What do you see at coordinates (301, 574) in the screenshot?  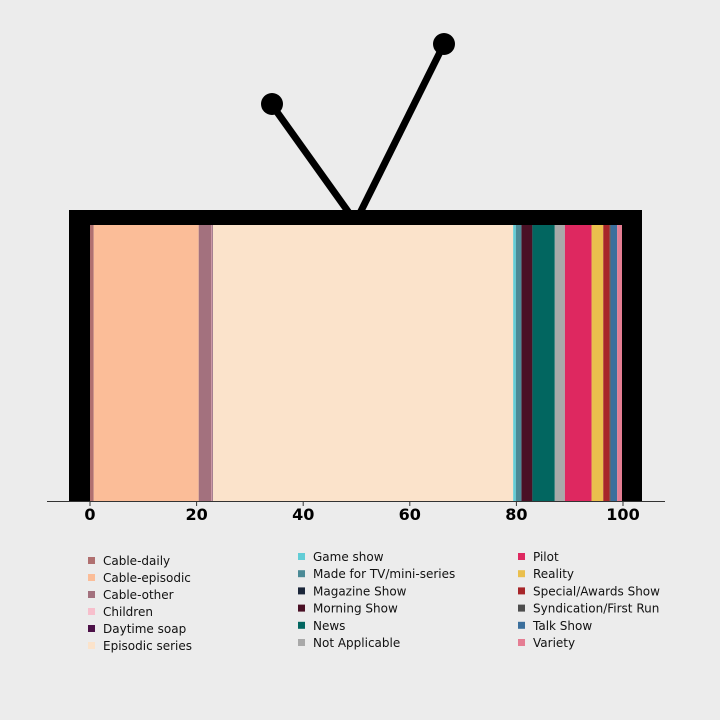 I see `legend-swatch-made-for-tv-mini-series` at bounding box center [301, 574].